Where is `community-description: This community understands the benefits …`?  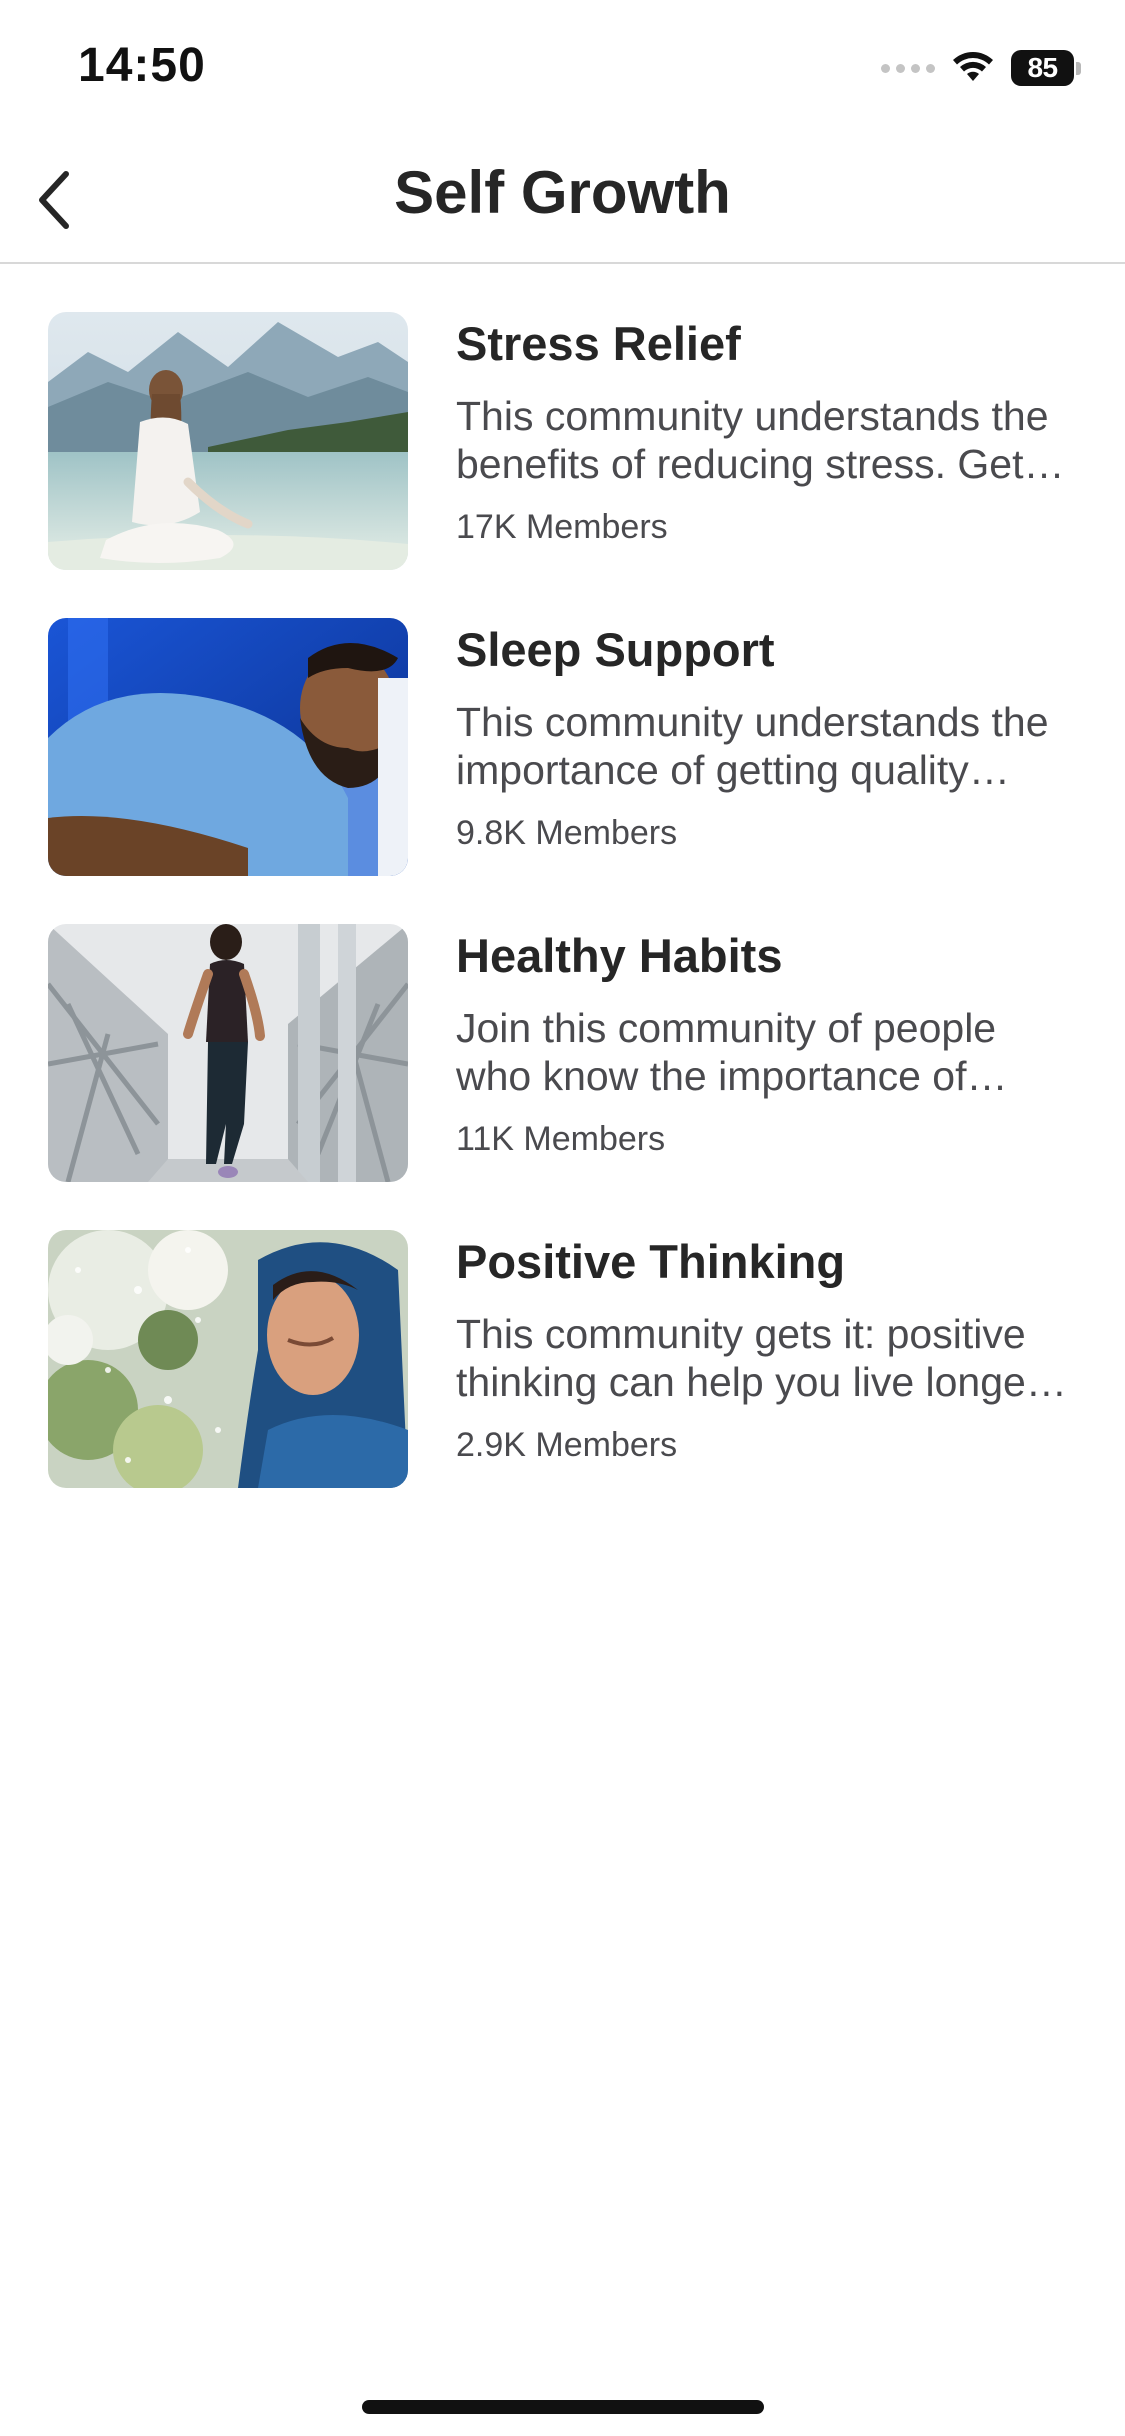 community-description: This community understands the benefits … is located at coordinates (752, 440).